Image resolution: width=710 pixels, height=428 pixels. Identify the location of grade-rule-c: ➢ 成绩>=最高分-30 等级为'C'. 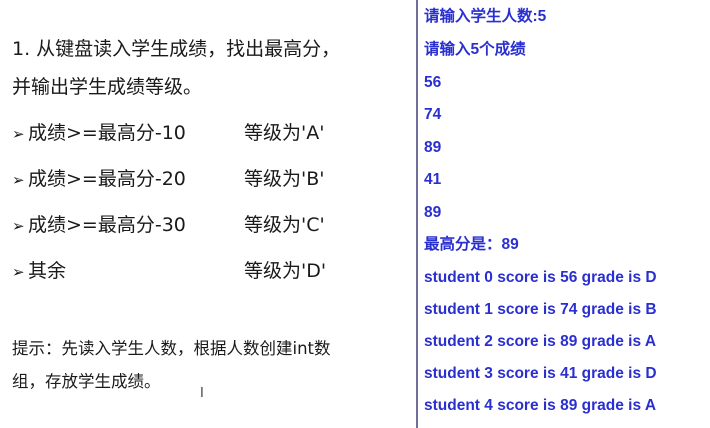
(212, 229).